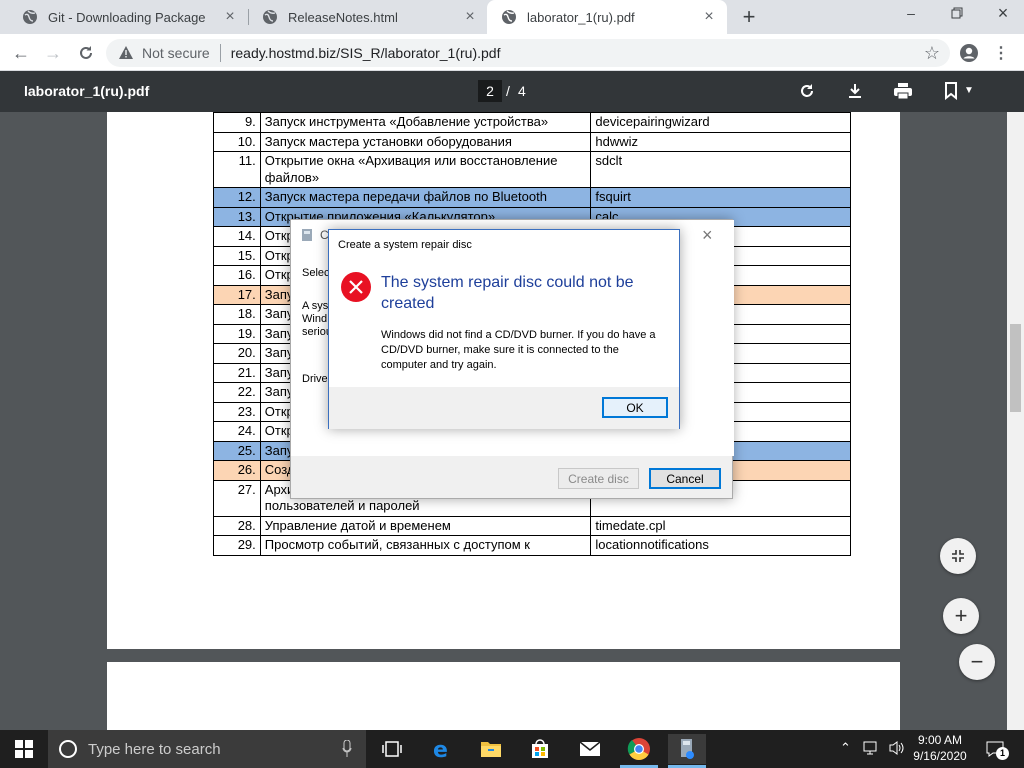  I want to click on task-view-icon, so click(392, 749).